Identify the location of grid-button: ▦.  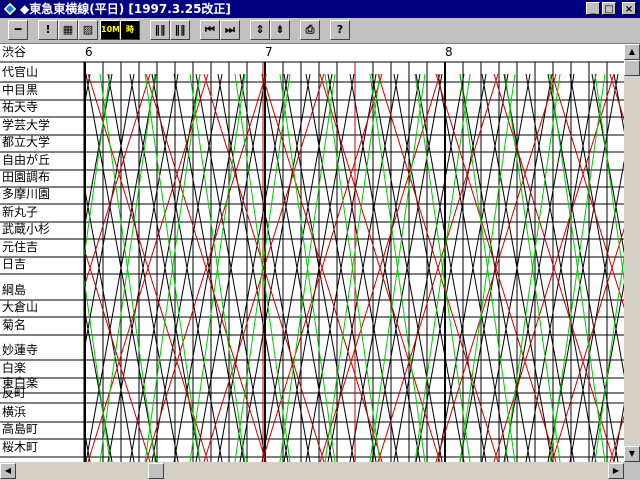
(68, 30).